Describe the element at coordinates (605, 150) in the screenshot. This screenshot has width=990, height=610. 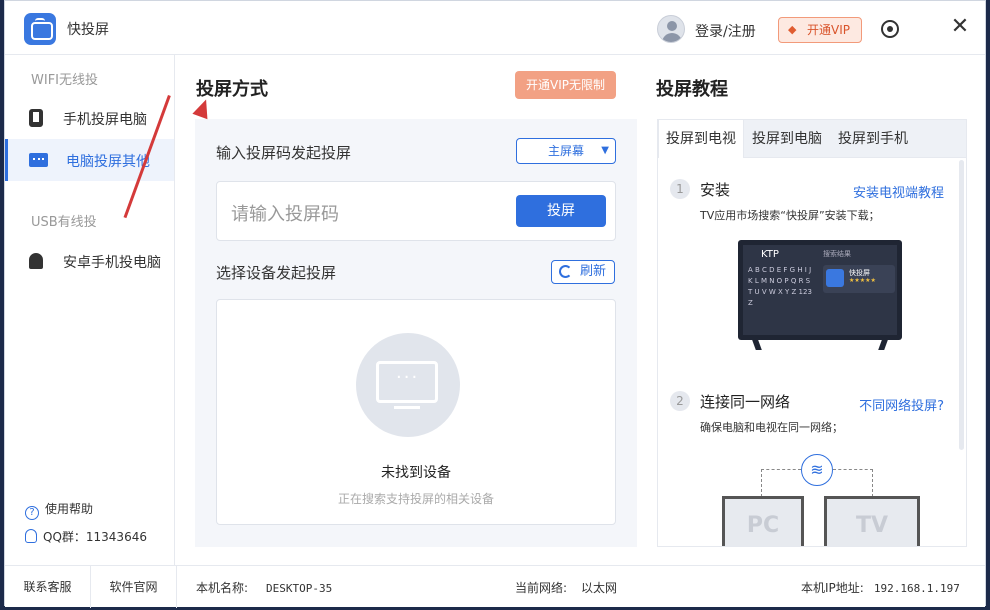
I see `caret-down-icon: ▼` at that location.